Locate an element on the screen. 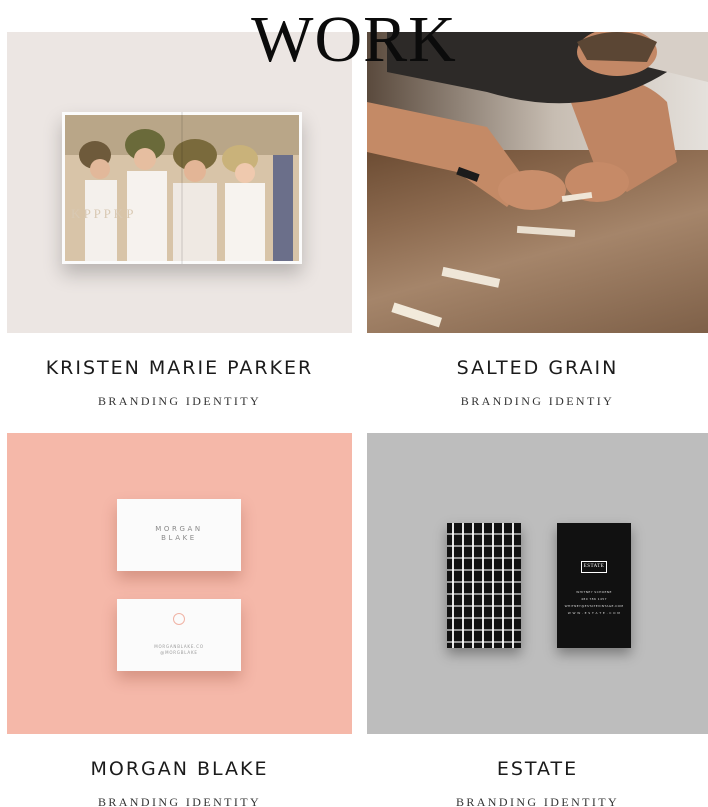 Image resolution: width=708 pixels, height=807 pixels. kmp-monogram: K P P P K P is located at coordinates (102, 213).